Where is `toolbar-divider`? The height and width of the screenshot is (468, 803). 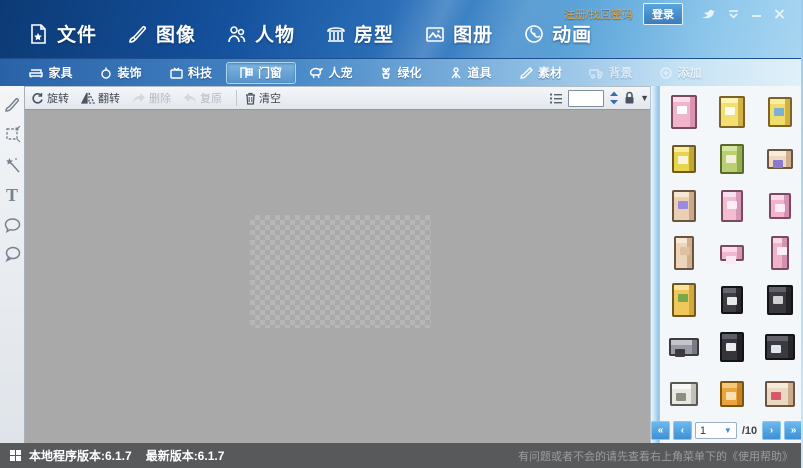 toolbar-divider is located at coordinates (236, 98).